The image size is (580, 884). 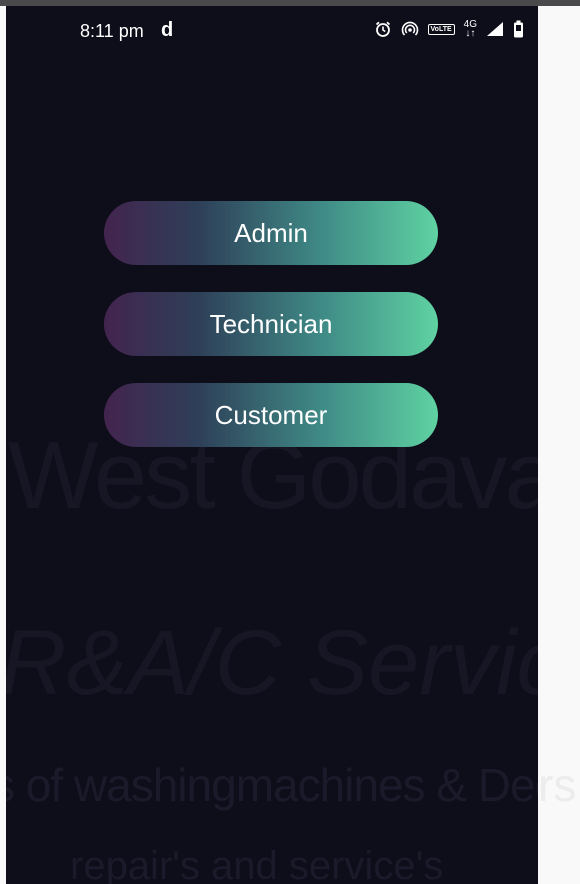 I want to click on status-time: 8:11 pm, so click(x=112, y=31).